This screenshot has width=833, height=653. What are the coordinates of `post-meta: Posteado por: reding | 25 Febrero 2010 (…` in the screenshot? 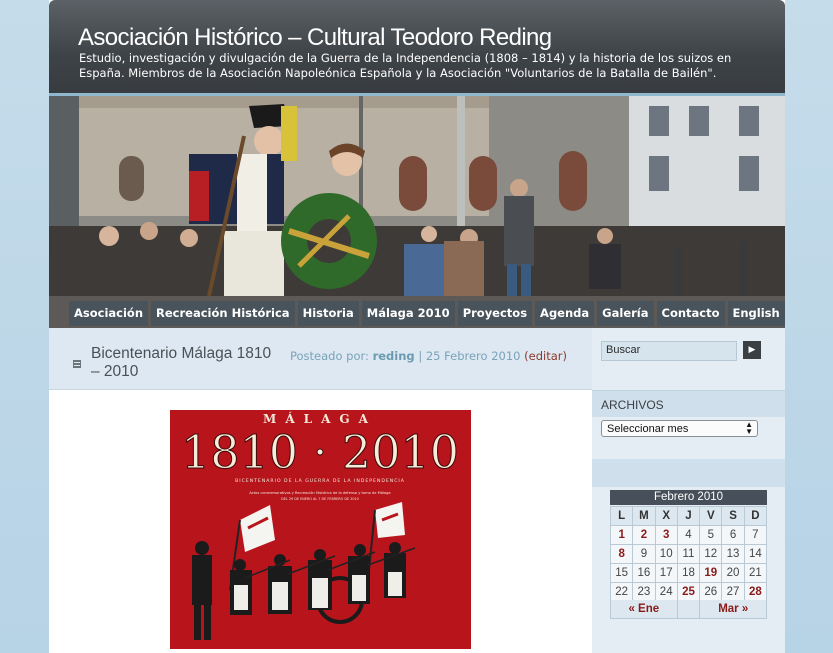 It's located at (428, 356).